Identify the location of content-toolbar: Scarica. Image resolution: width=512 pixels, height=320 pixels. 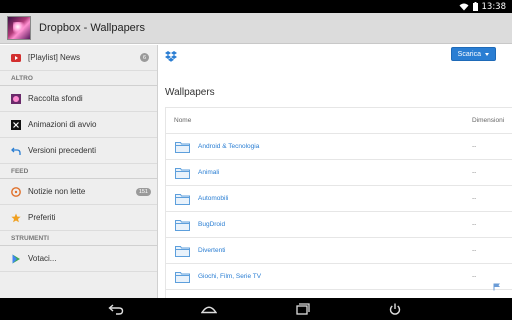
(335, 56).